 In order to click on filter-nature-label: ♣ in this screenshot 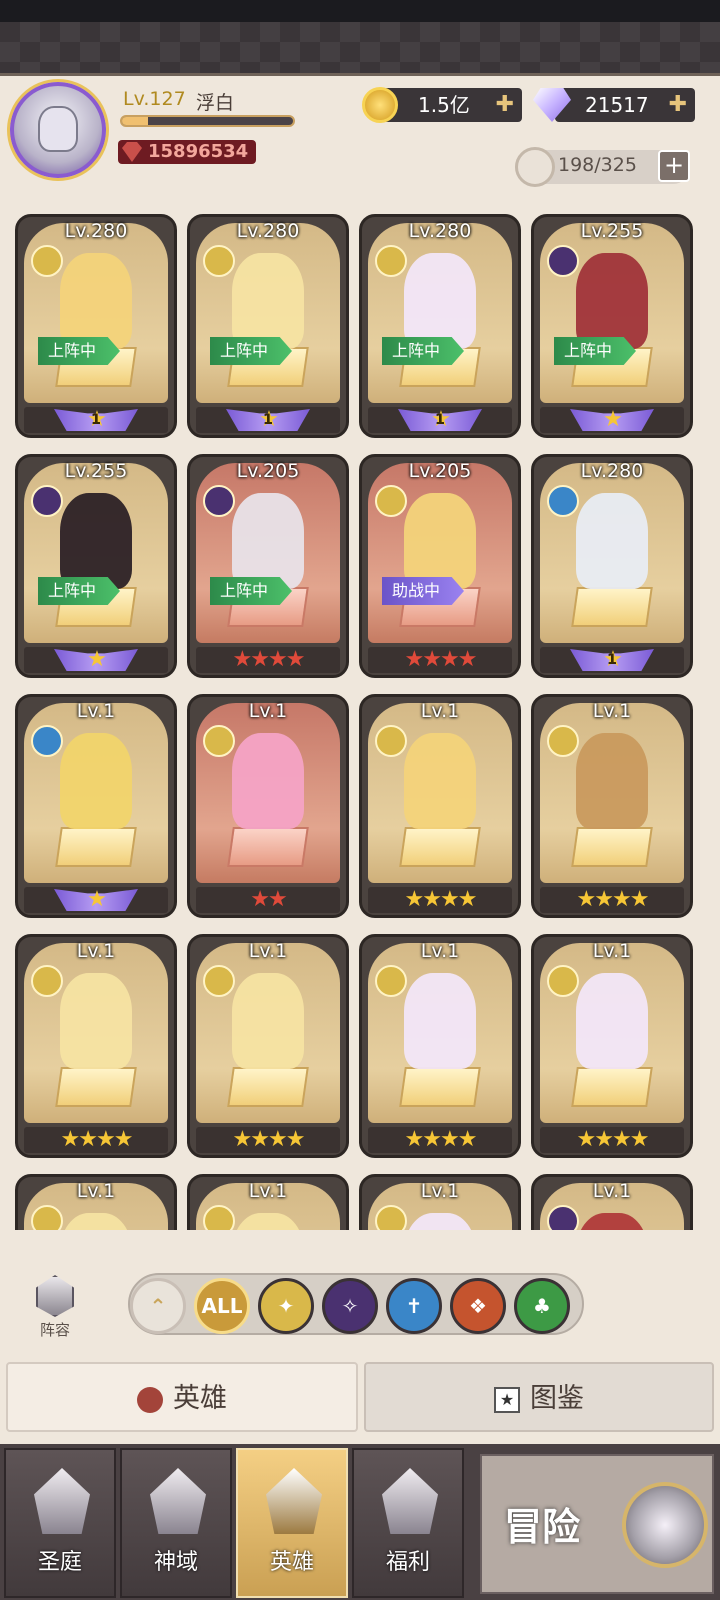, I will do `click(542, 1306)`.